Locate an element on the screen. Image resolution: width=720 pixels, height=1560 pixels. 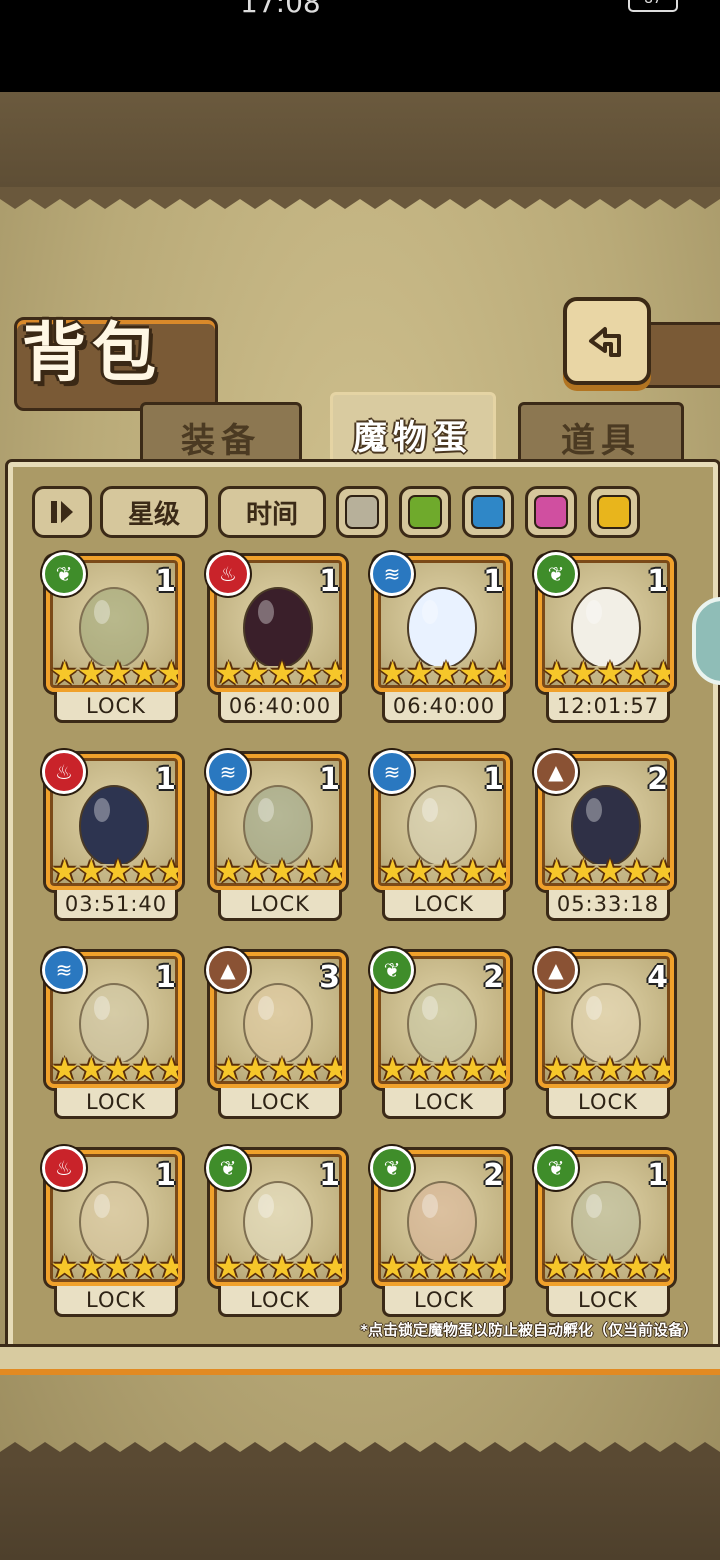
hatch-timer: 06:40:00 is located at coordinates (280, 707).